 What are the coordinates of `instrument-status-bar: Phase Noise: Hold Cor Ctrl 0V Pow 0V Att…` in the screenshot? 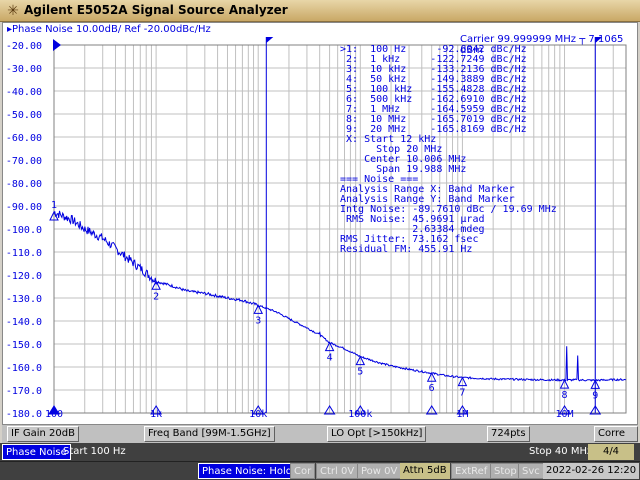 It's located at (320, 470).